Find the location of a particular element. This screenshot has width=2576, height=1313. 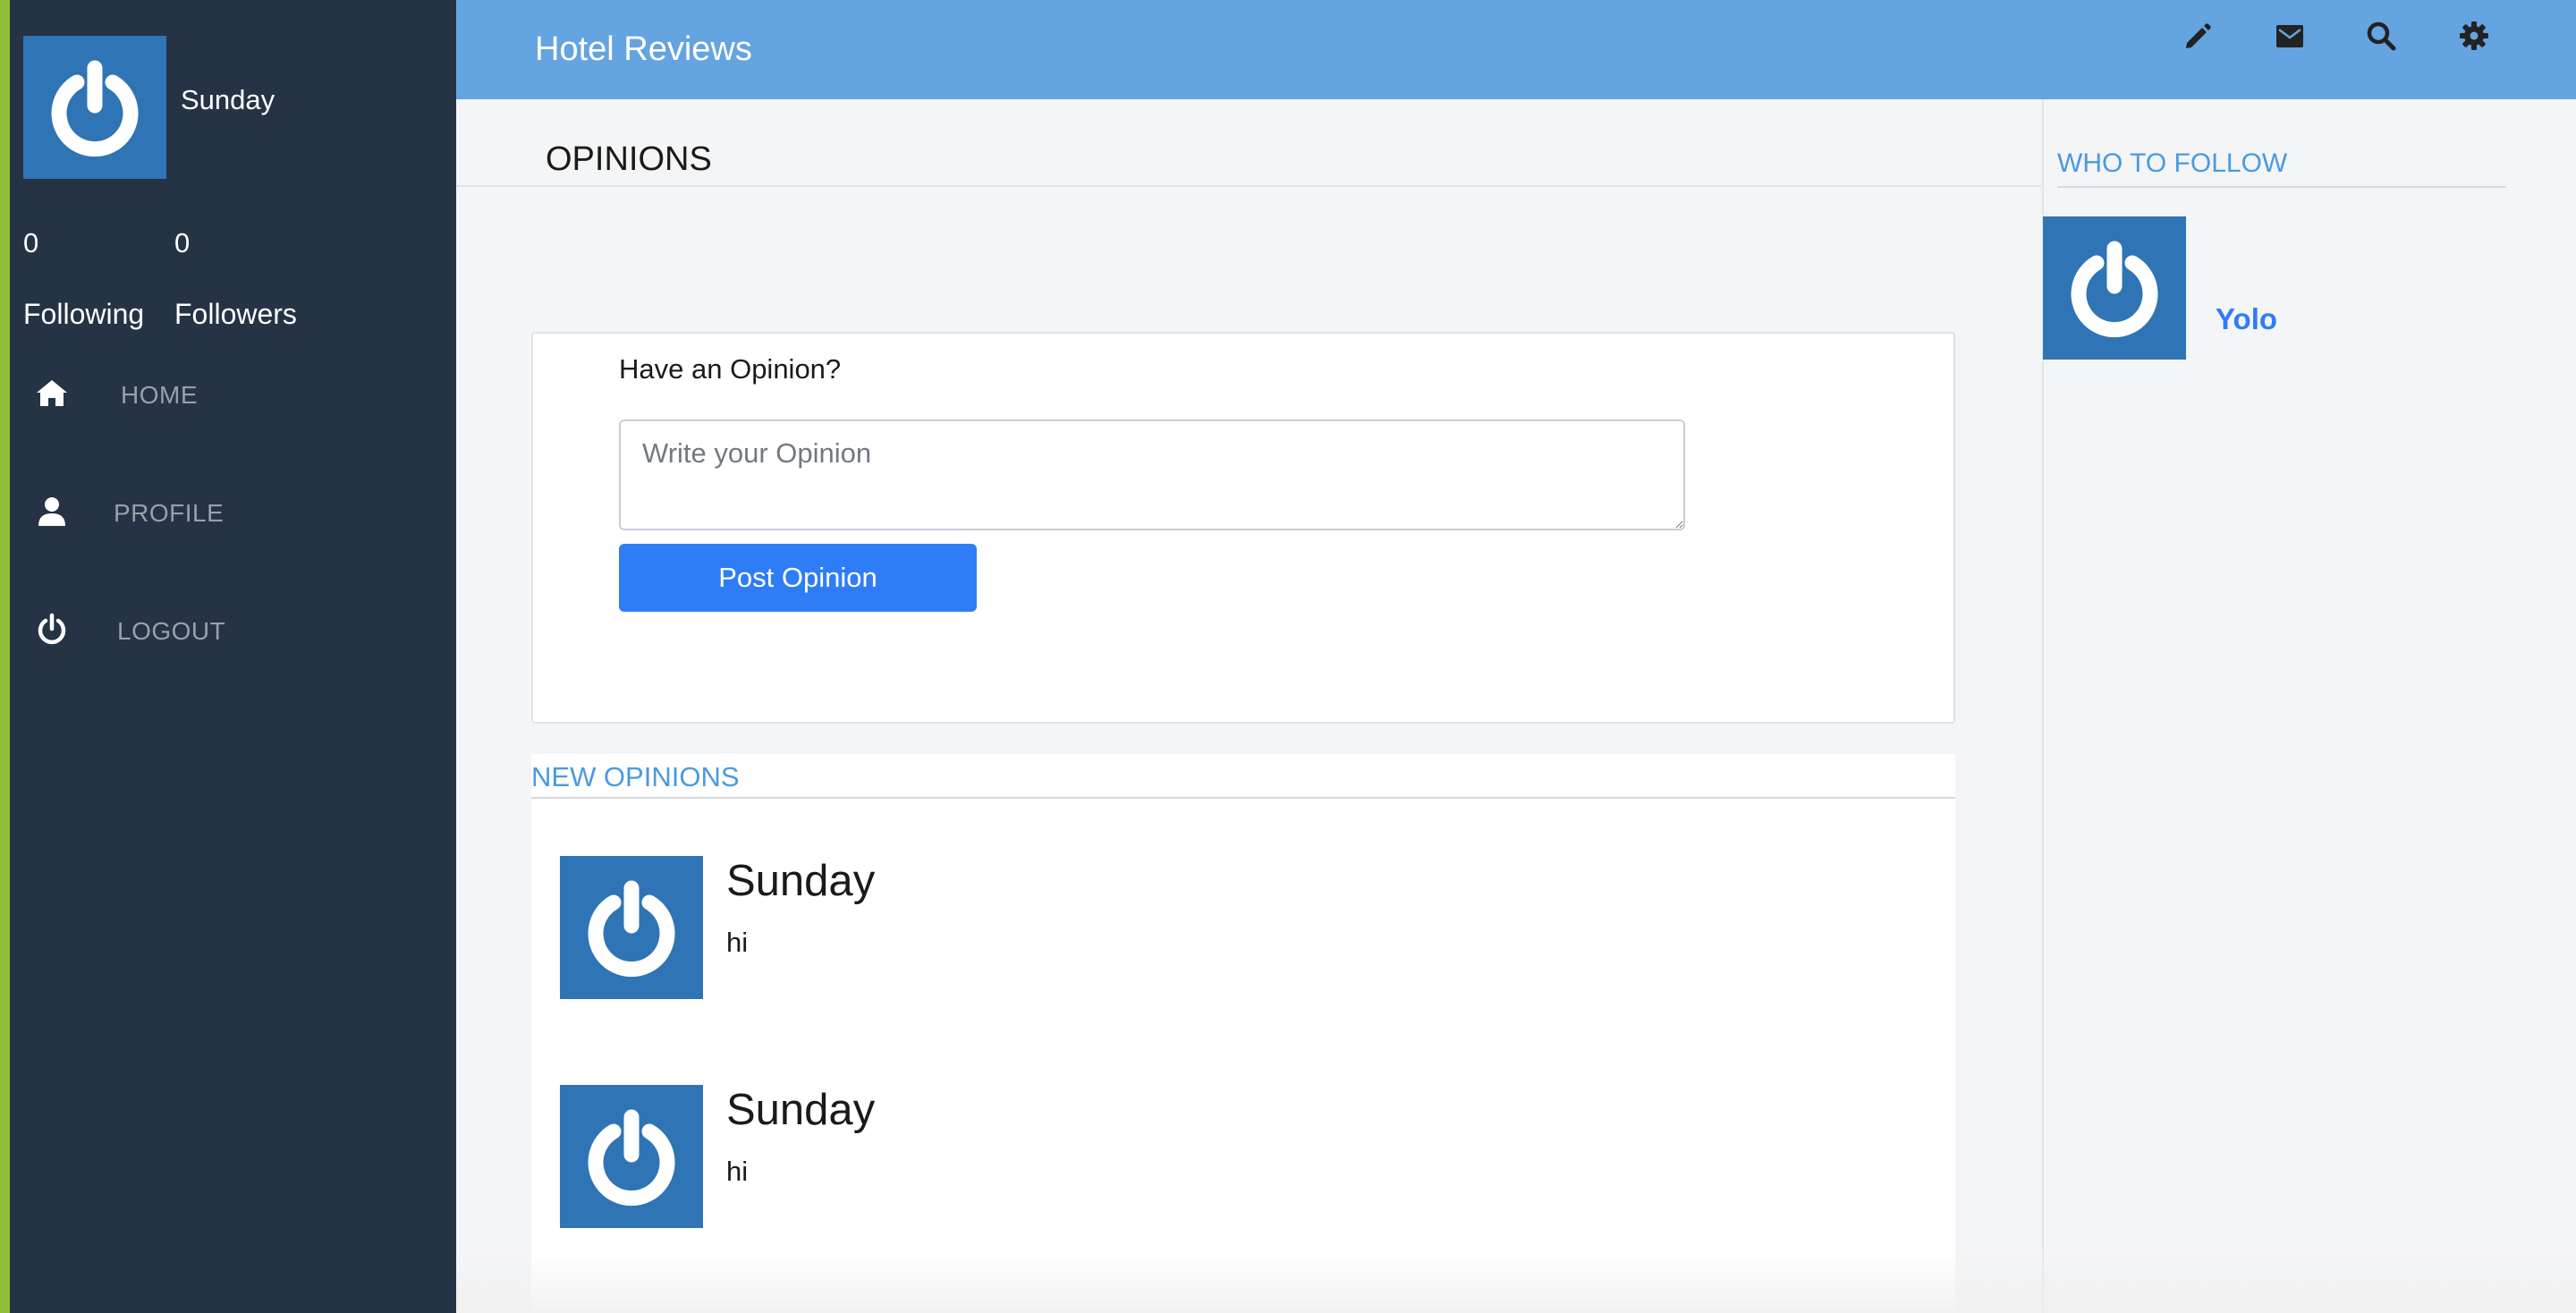

envelope-icon is located at coordinates (2290, 36).